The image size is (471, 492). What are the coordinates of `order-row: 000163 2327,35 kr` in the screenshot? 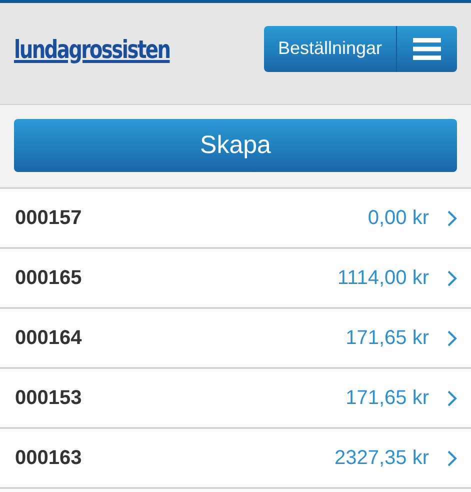 It's located at (235, 459).